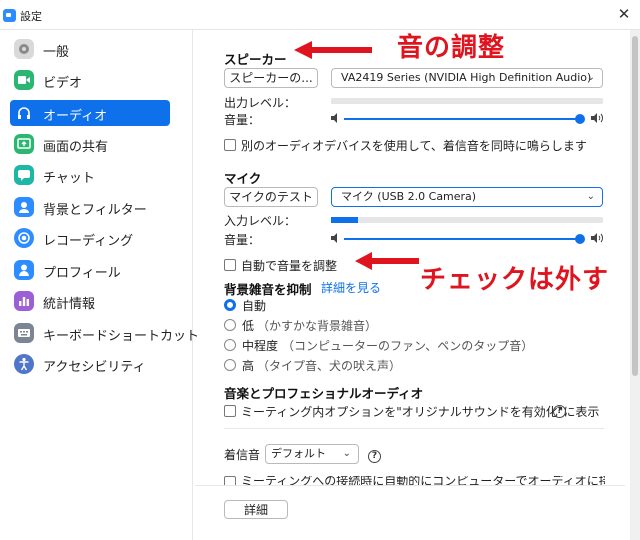 The height and width of the screenshot is (540, 640). I want to click on sidebar-item-accessibility: アクセシビリティ, so click(90, 364).